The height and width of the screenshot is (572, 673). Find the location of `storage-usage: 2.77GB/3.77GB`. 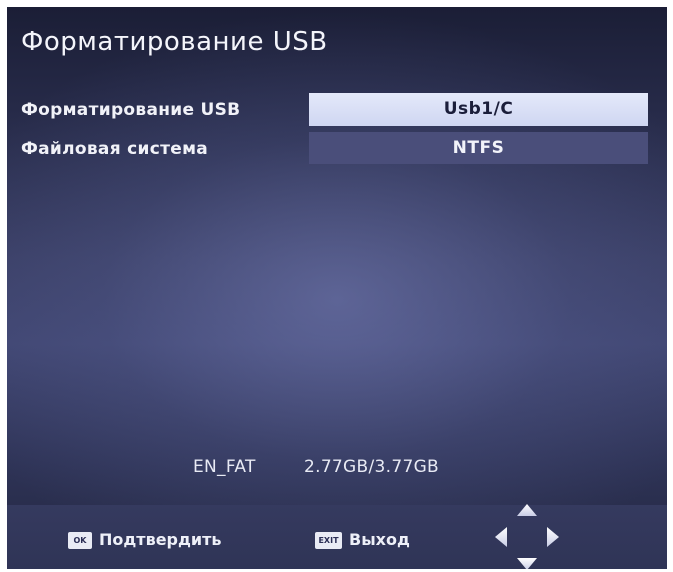

storage-usage: 2.77GB/3.77GB is located at coordinates (372, 467).